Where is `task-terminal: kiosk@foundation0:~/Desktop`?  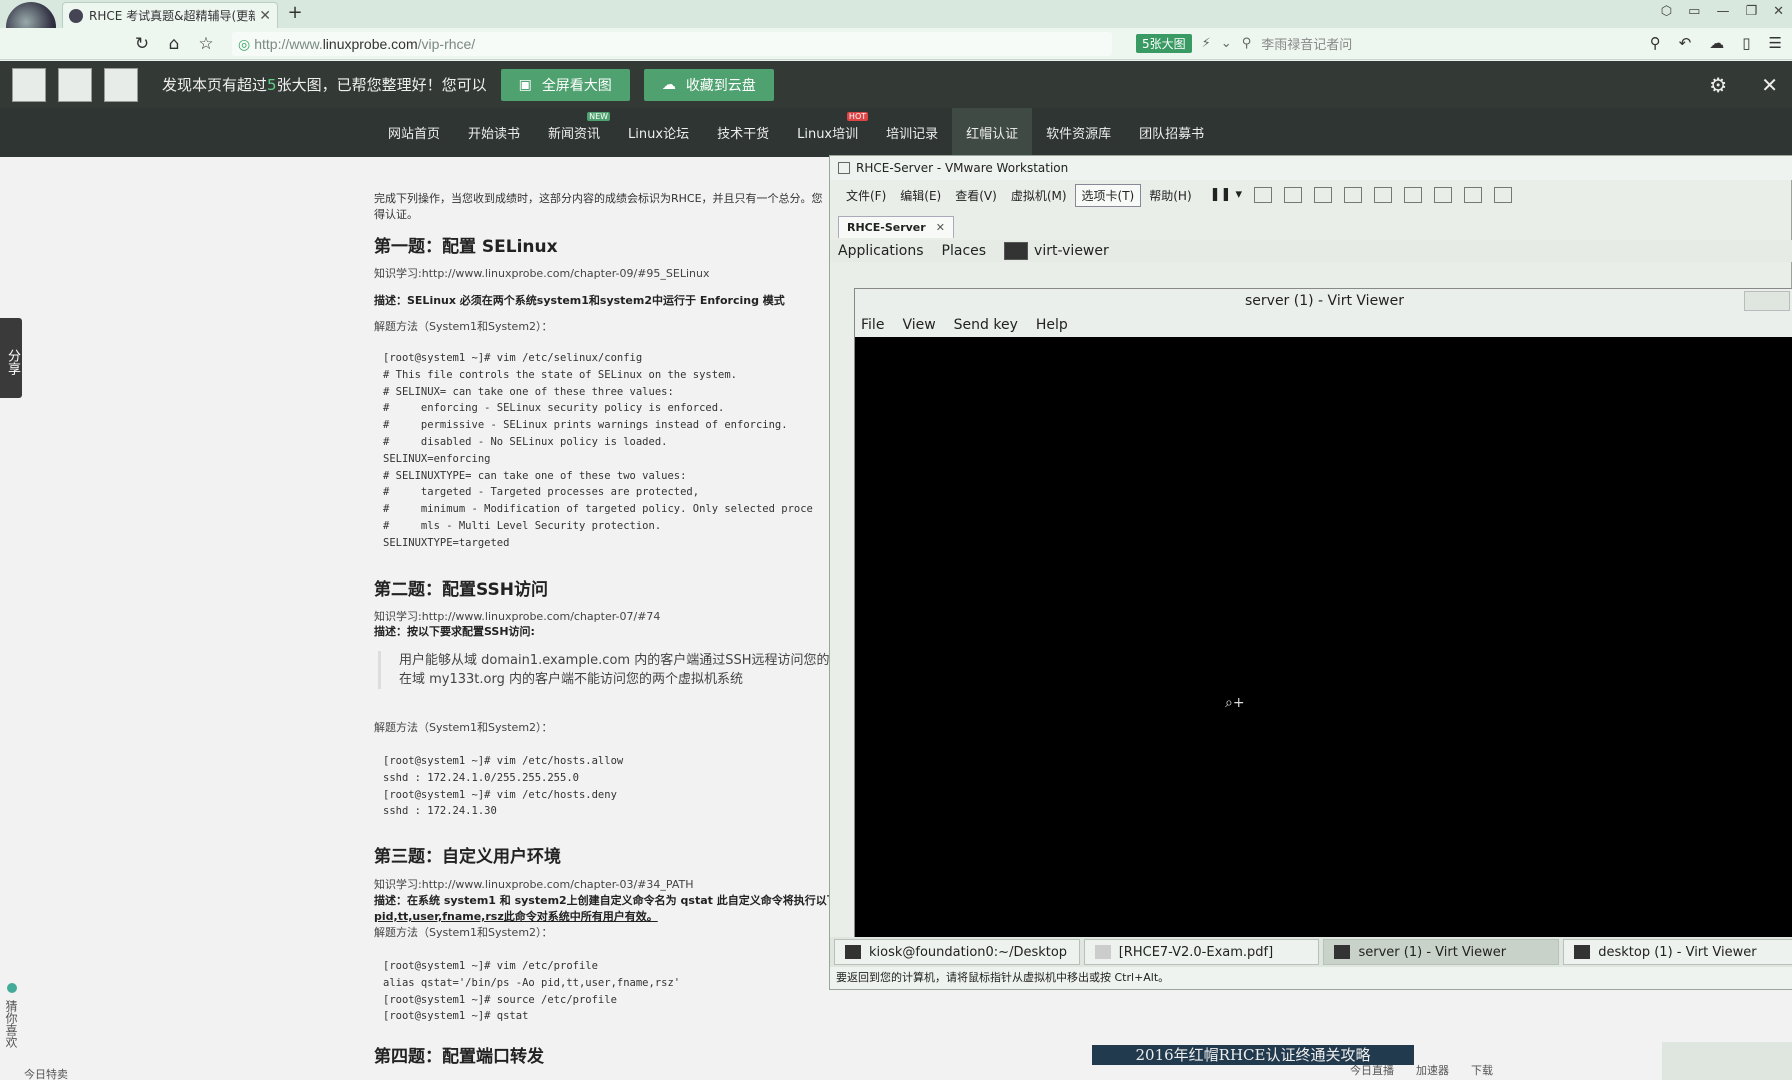
task-terminal: kiosk@foundation0:~/Desktop is located at coordinates (957, 952).